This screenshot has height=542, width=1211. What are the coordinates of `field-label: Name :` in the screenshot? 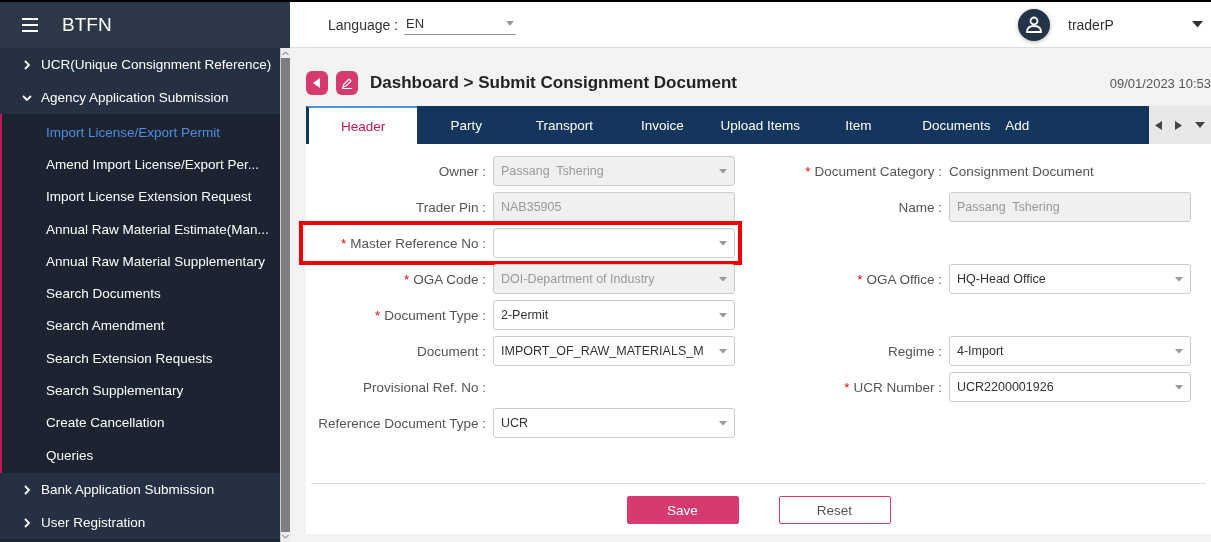 It's located at (919, 207).